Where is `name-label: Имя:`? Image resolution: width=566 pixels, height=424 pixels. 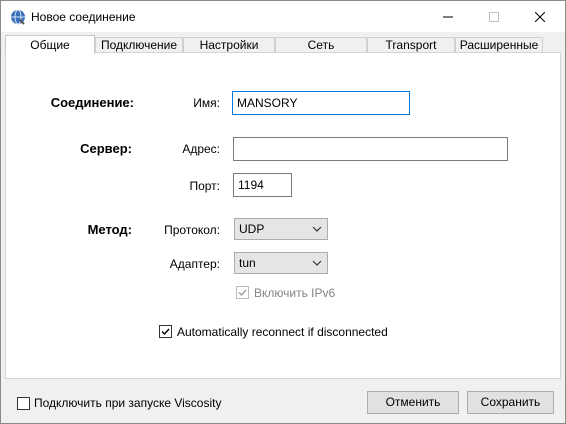
name-label: Имя: is located at coordinates (206, 103).